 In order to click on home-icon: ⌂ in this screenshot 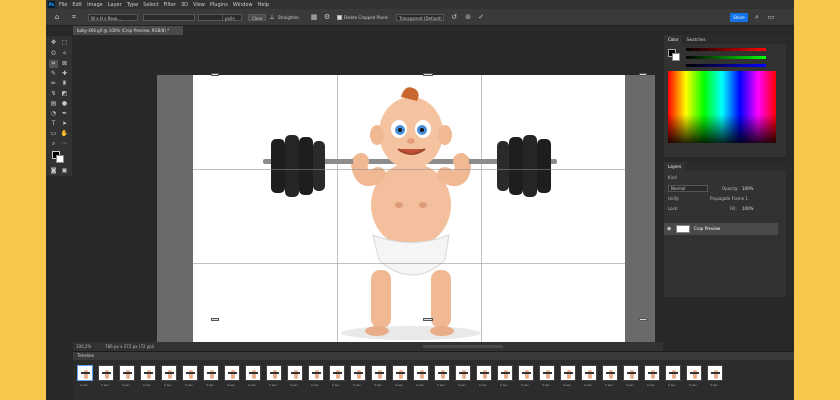, I will do `click(57, 17)`.